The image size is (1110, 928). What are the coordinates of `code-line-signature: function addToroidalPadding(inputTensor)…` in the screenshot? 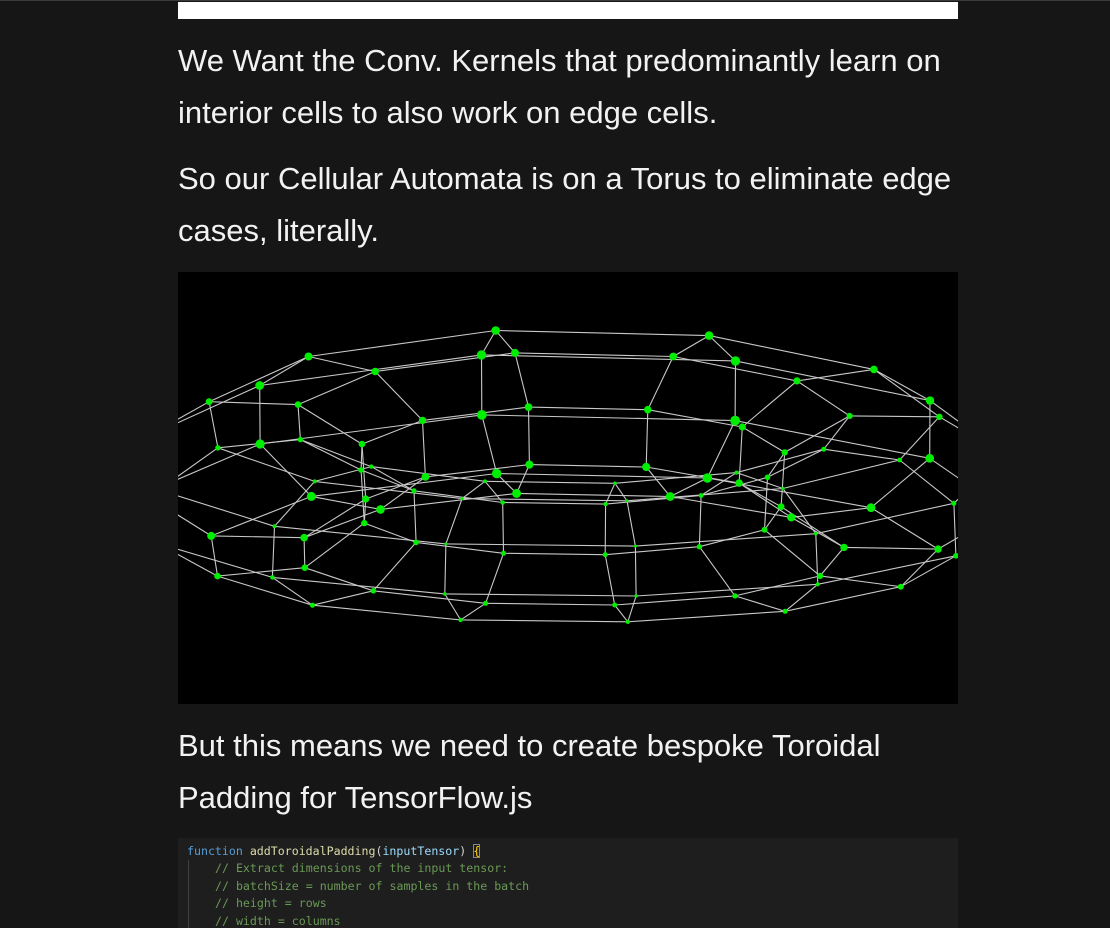 It's located at (334, 851).